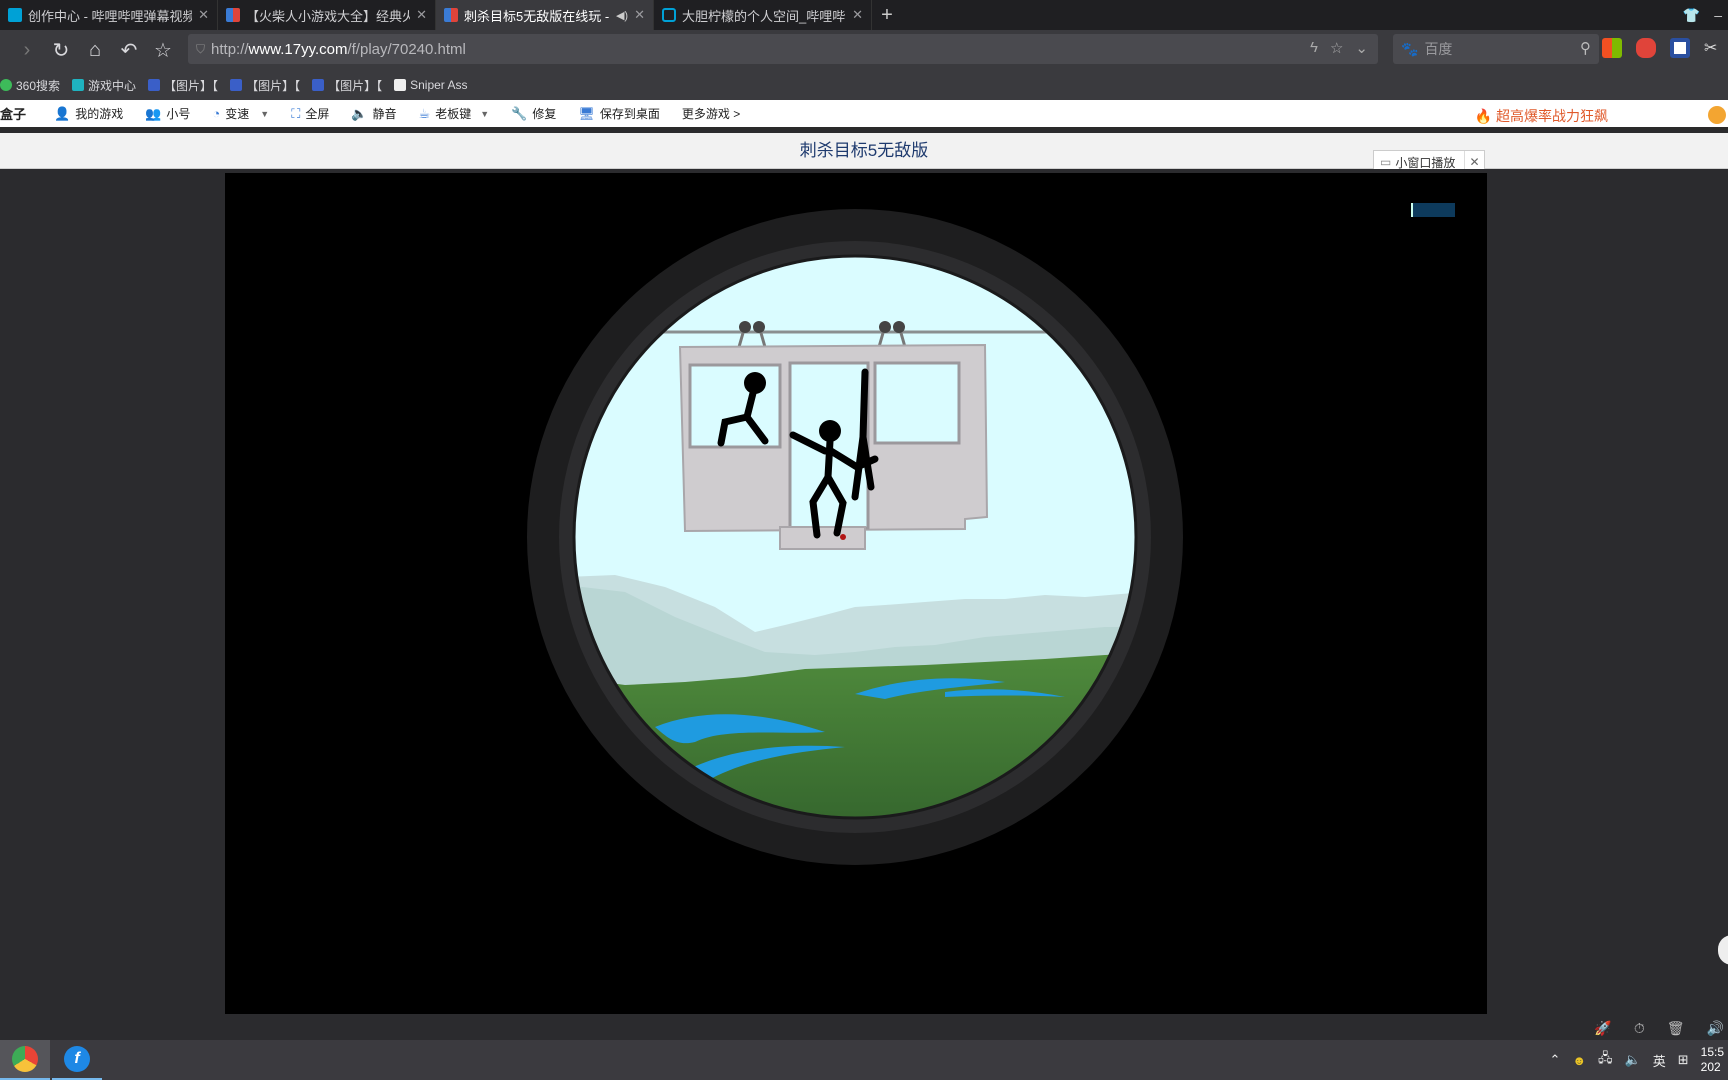 This screenshot has width=1728, height=1080. What do you see at coordinates (864, 1028) in the screenshot?
I see `browser-status-bar: 🚀 ⏱ 🗑 🔊` at bounding box center [864, 1028].